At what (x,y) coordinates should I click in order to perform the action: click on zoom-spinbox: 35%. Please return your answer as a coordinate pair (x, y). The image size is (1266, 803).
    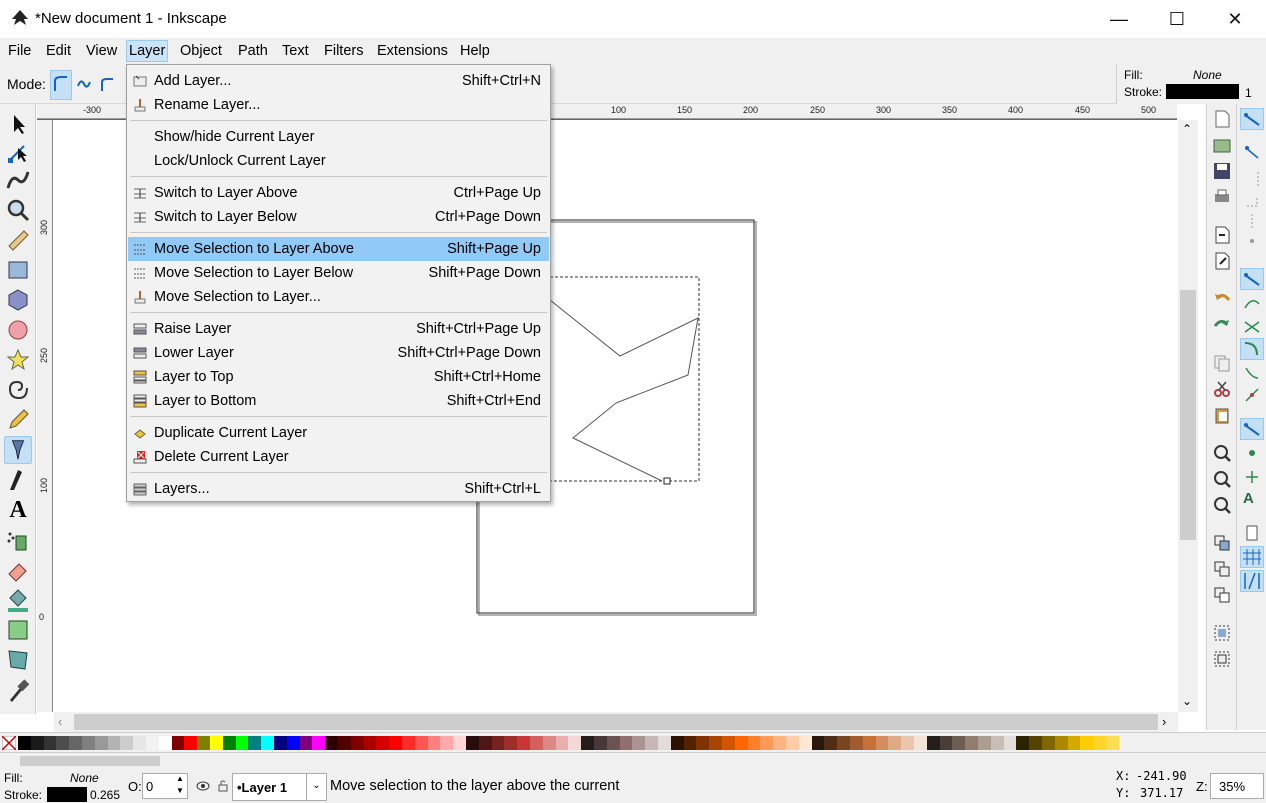
    Looking at the image, I should click on (1237, 786).